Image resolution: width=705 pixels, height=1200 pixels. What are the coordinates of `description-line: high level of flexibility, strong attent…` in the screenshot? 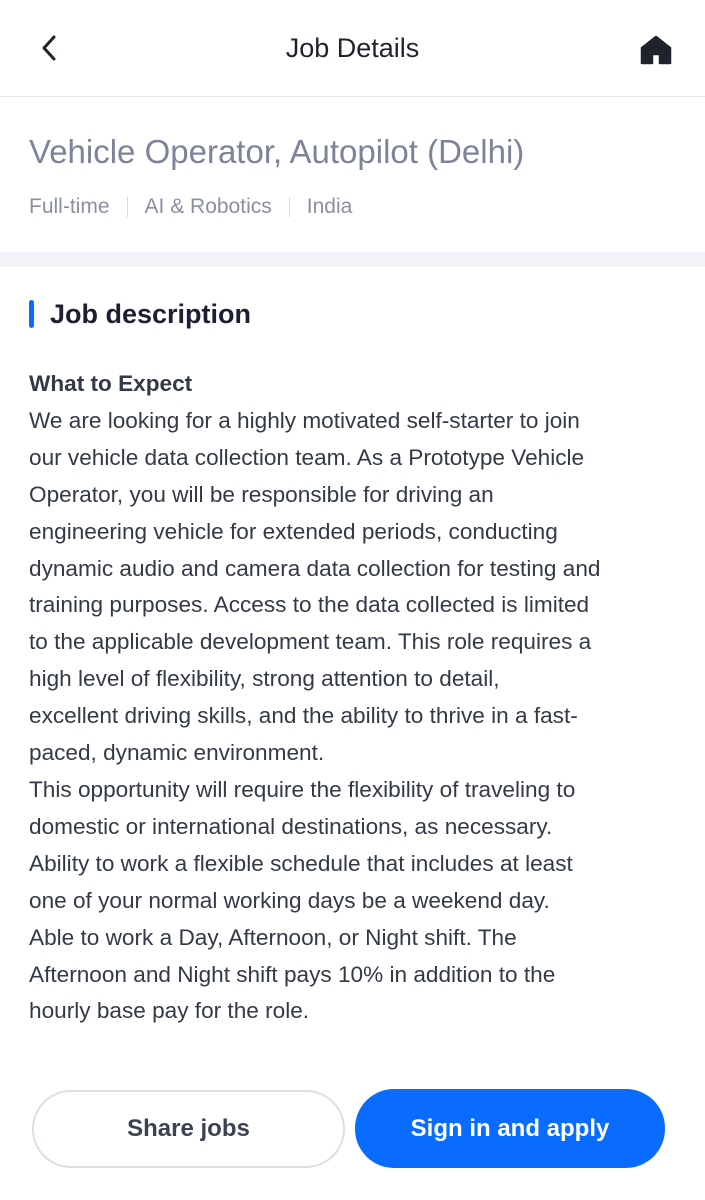 It's located at (264, 679).